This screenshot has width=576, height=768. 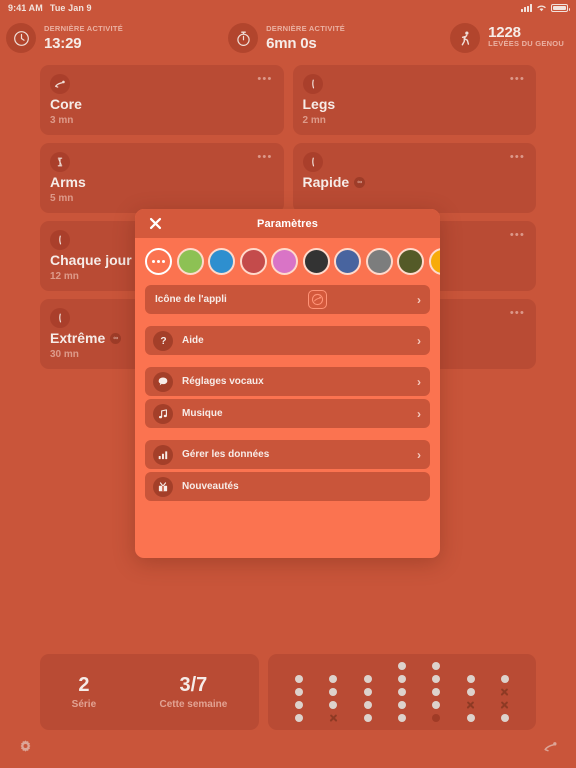 I want to click on color-swatch-black, so click(x=316, y=261).